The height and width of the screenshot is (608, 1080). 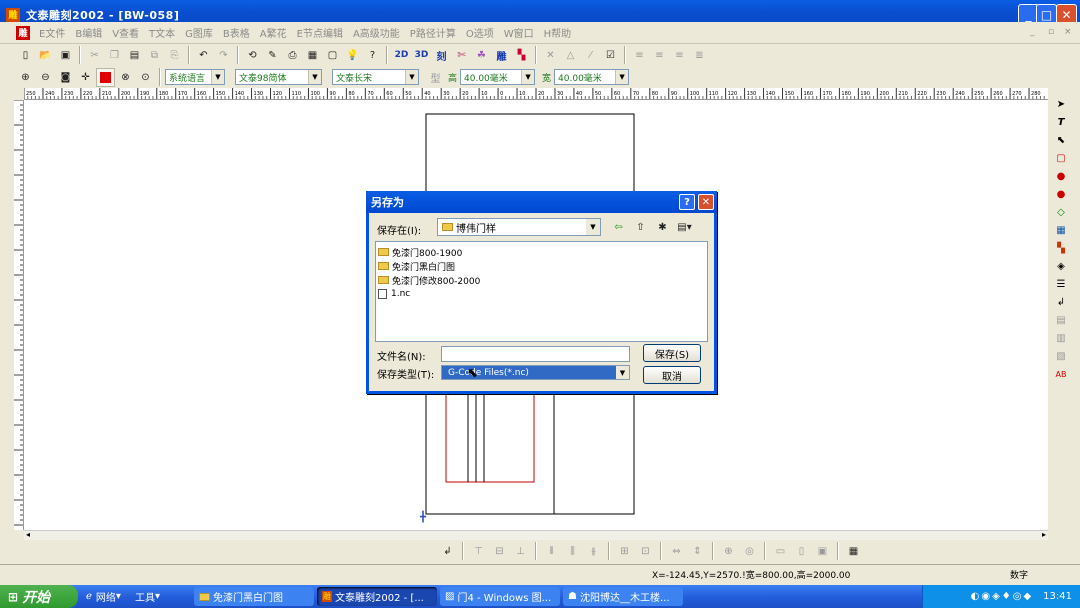 What do you see at coordinates (521, 55) in the screenshot?
I see `color-icon: ▚` at bounding box center [521, 55].